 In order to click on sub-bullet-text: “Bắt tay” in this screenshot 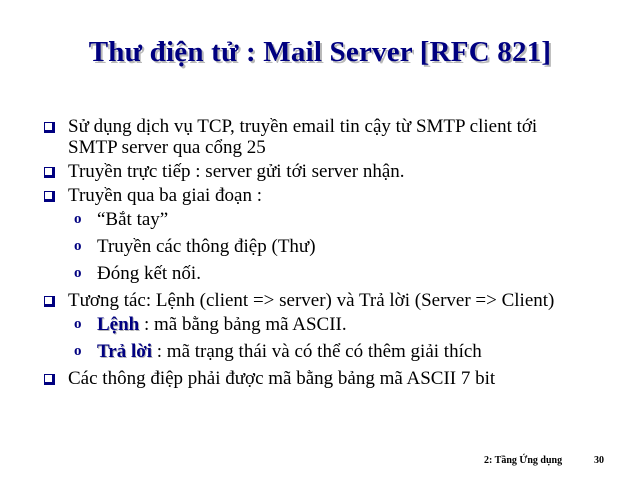, I will do `click(133, 219)`.